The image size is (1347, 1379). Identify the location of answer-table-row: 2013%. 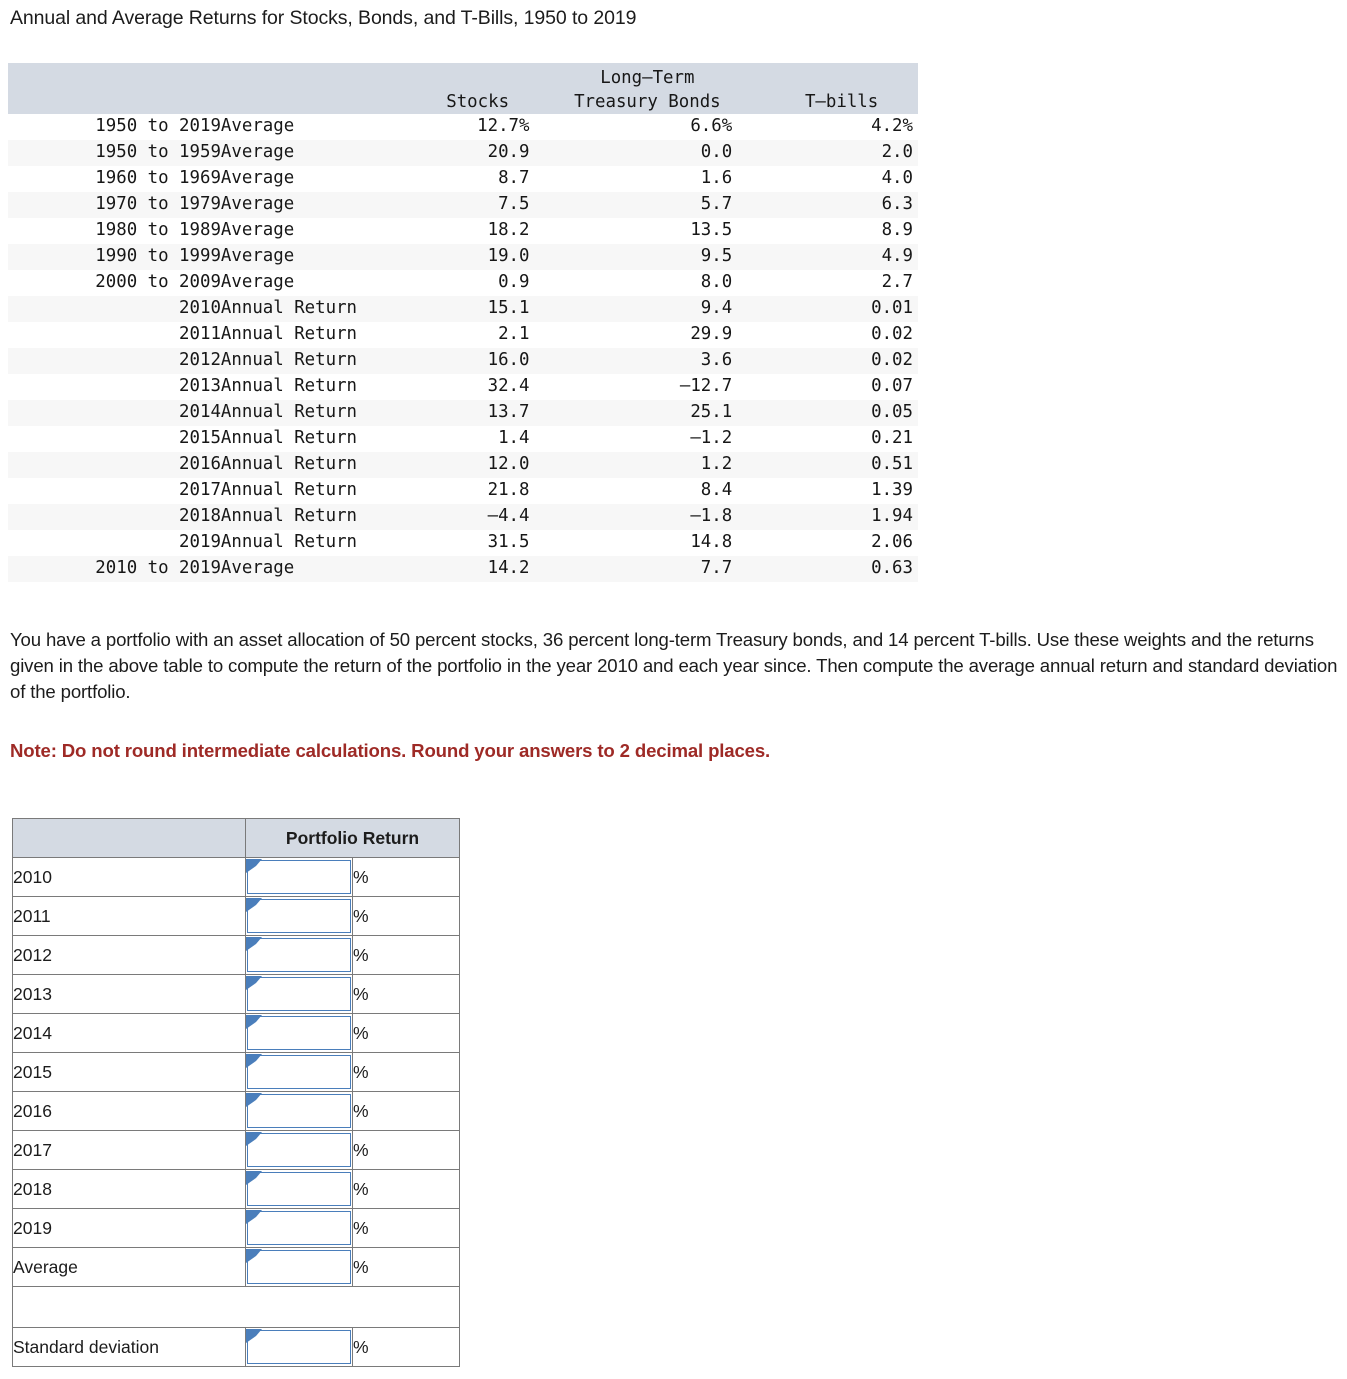
(236, 994).